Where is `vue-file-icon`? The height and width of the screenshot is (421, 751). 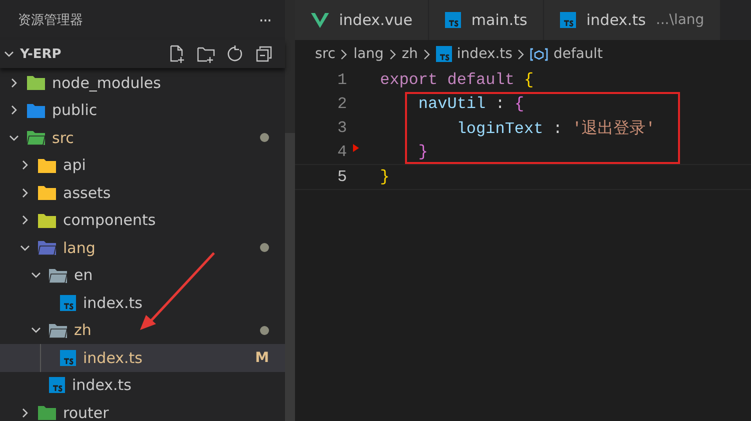
vue-file-icon is located at coordinates (320, 20).